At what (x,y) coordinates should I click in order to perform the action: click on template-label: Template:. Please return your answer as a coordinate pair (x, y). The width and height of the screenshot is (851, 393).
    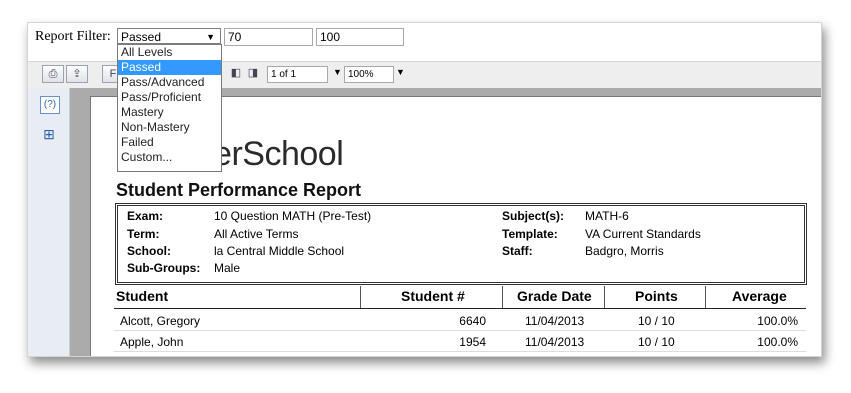
    Looking at the image, I should click on (530, 234).